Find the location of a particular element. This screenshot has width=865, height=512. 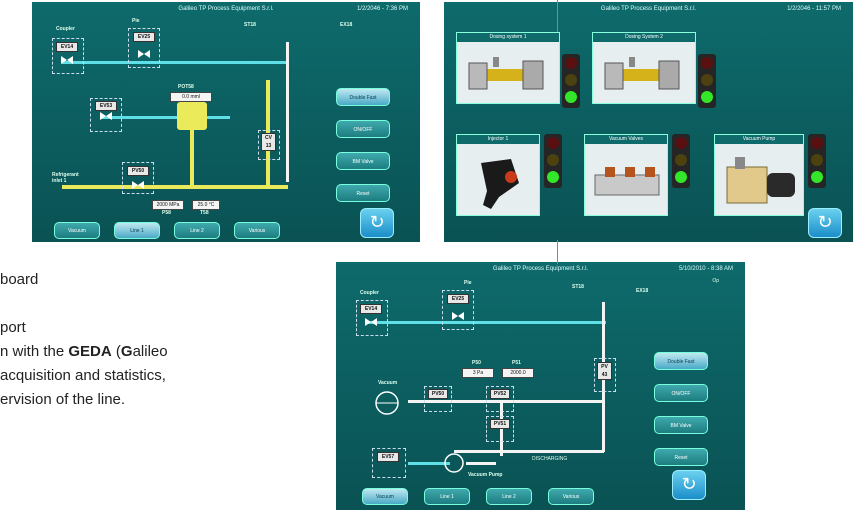

p51-label: P51 is located at coordinates (516, 363).